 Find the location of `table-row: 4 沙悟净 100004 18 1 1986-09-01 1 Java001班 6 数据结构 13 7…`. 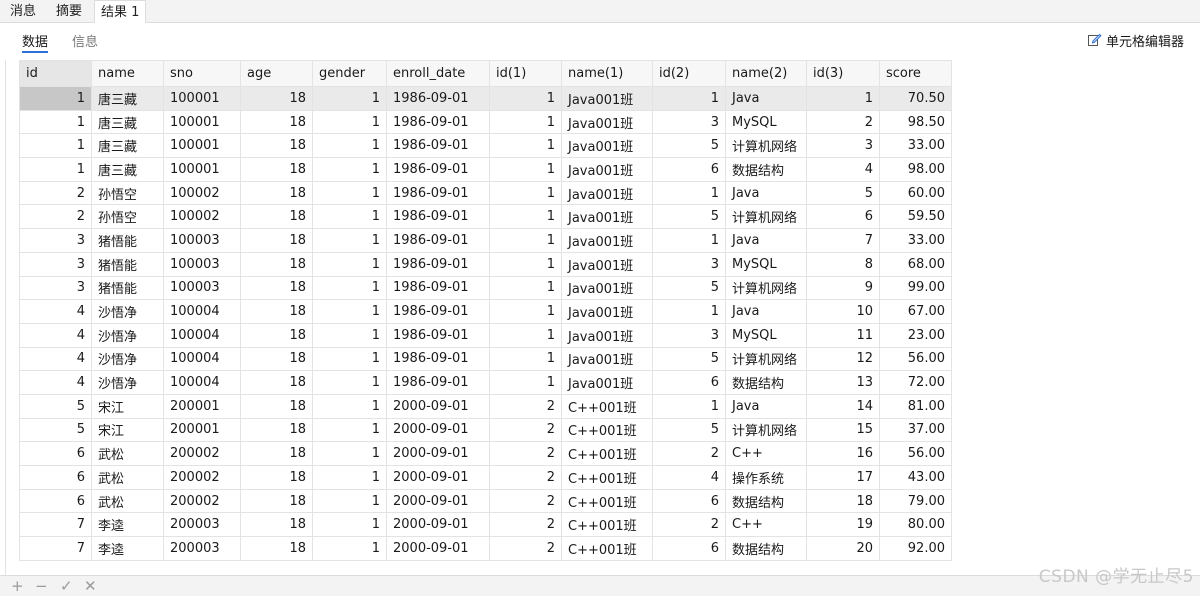

table-row: 4 沙悟净 100004 18 1 1986-09-01 1 Java001班 6 数据结构 13 7… is located at coordinates (485, 382).